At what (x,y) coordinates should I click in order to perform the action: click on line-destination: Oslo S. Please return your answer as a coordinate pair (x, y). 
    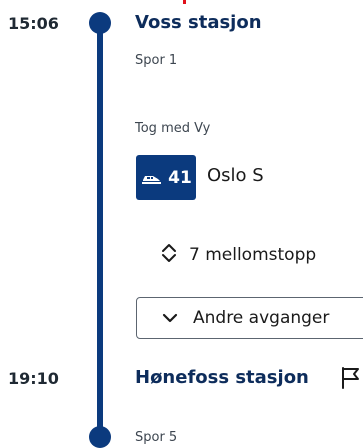
    Looking at the image, I should click on (235, 175).